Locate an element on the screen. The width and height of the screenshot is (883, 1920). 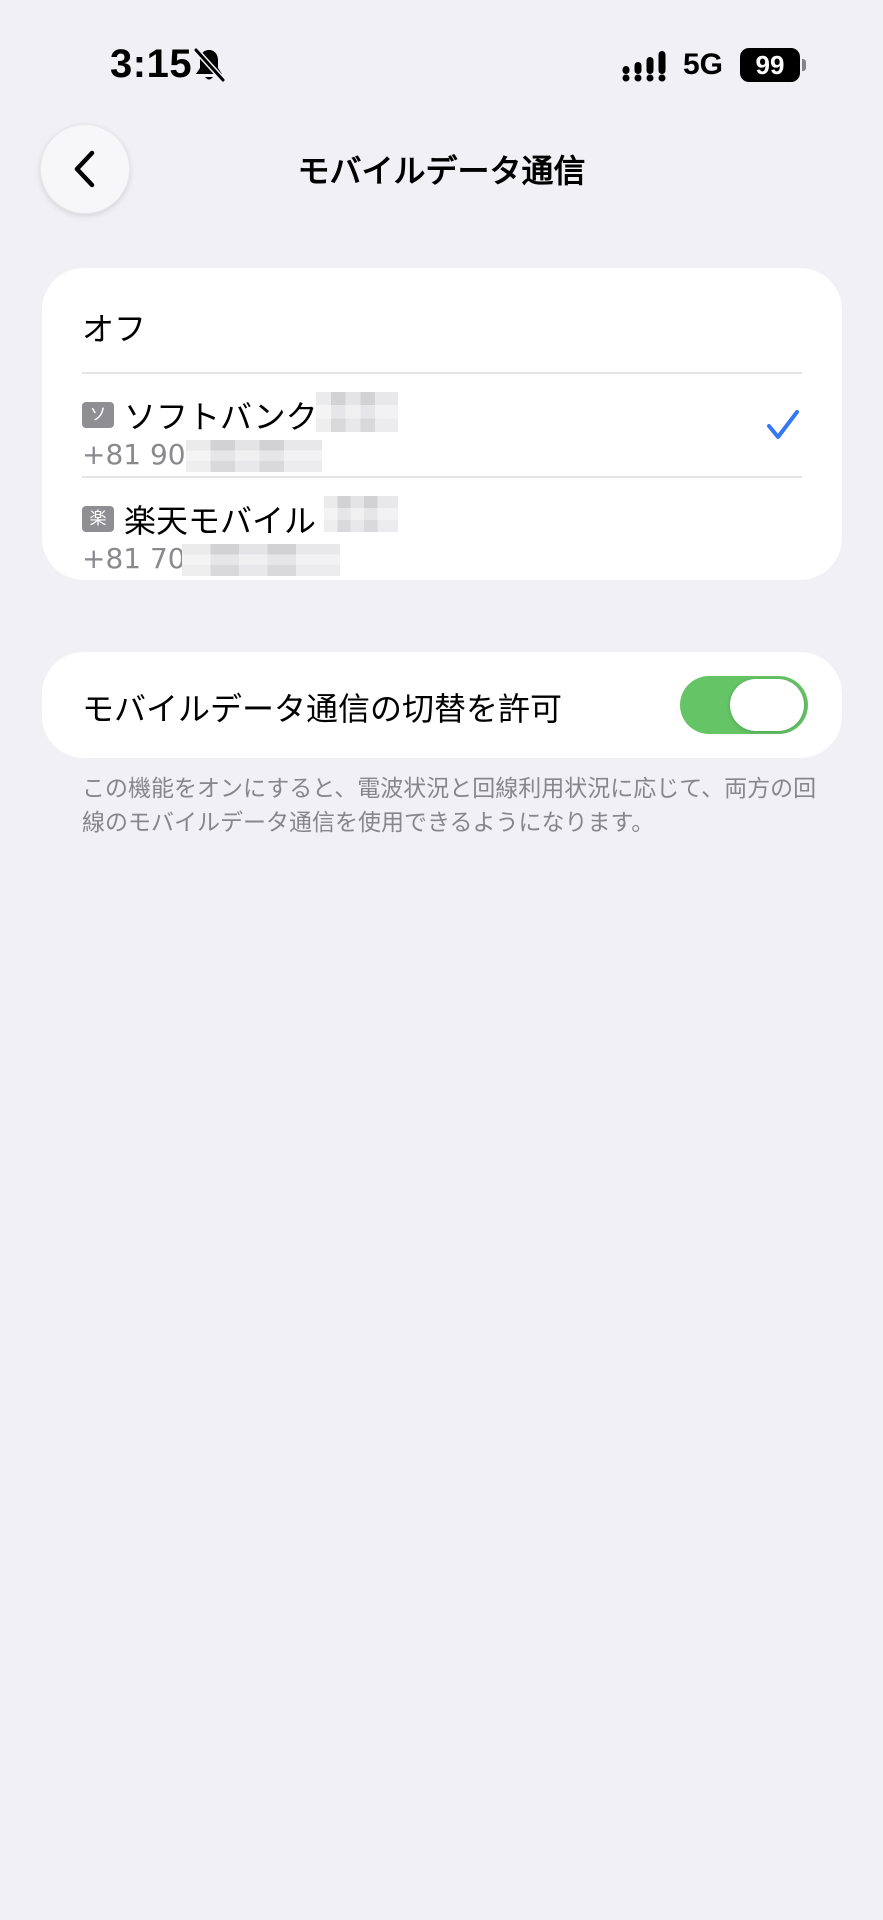
status-bar: 3:15 5G 99 is located at coordinates (441, 60).